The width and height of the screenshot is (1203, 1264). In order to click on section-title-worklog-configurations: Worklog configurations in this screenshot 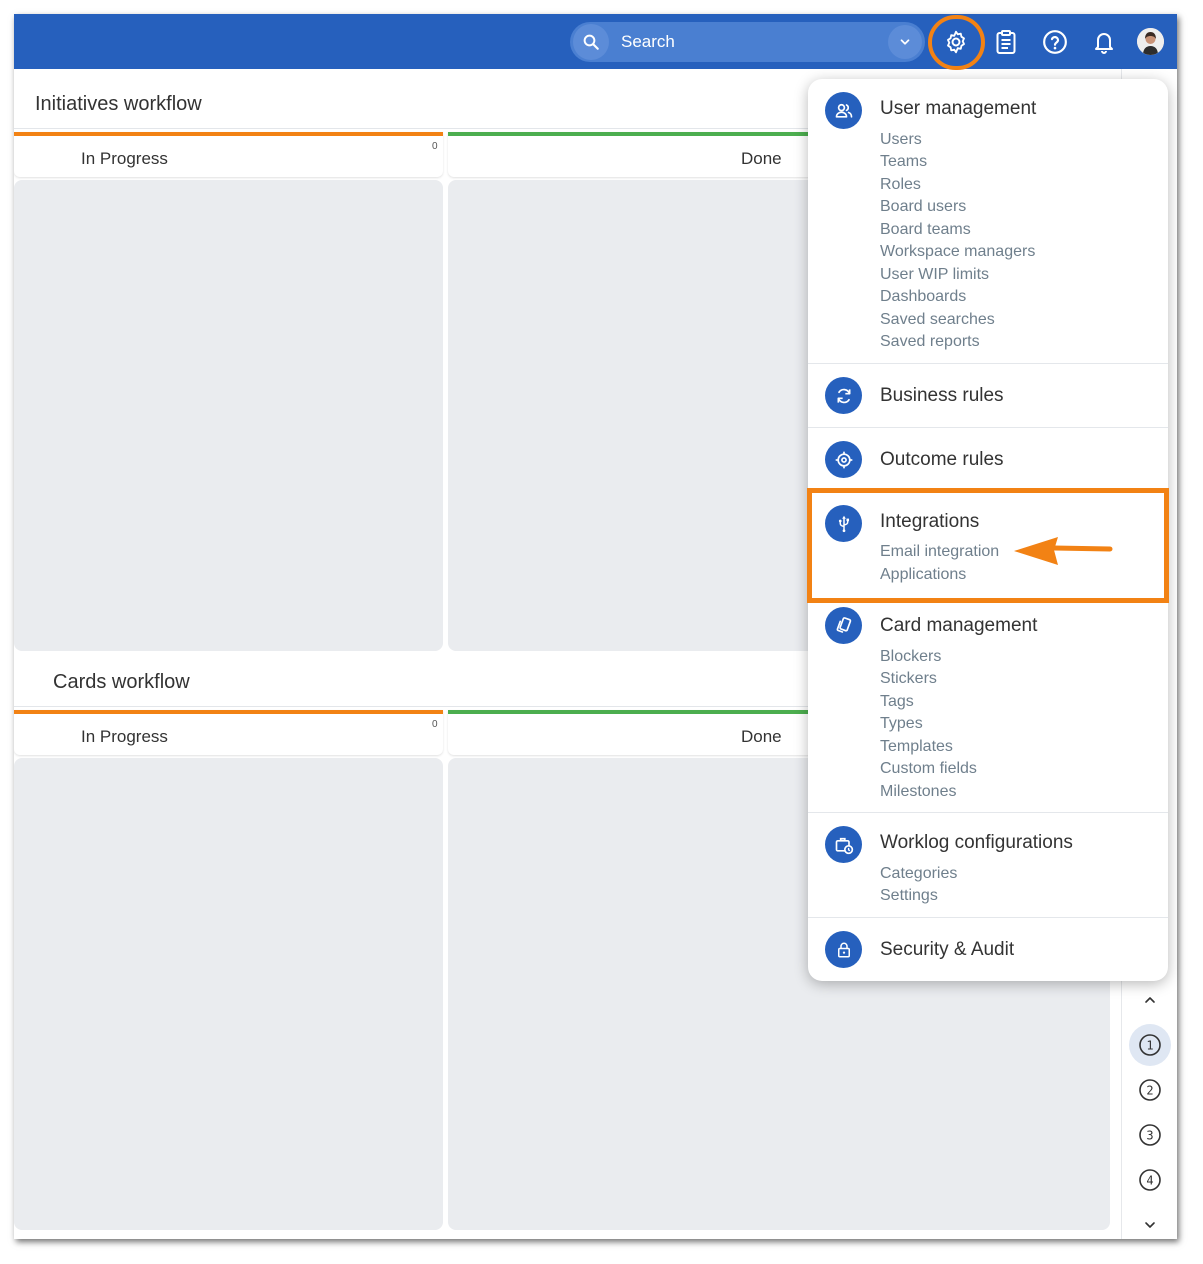, I will do `click(976, 843)`.